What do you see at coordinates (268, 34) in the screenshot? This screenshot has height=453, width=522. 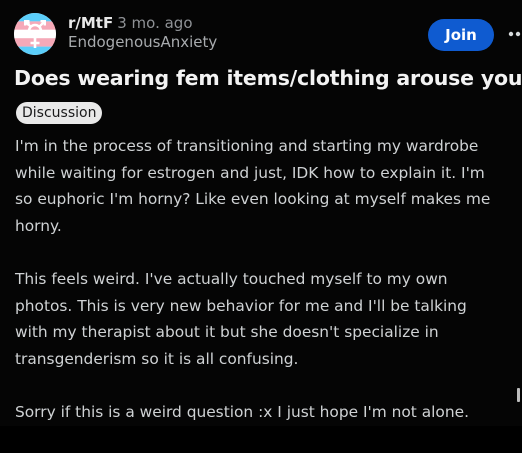 I see `post-header: r/MtF 3 mo. ago EndogenousAnxiety Join` at bounding box center [268, 34].